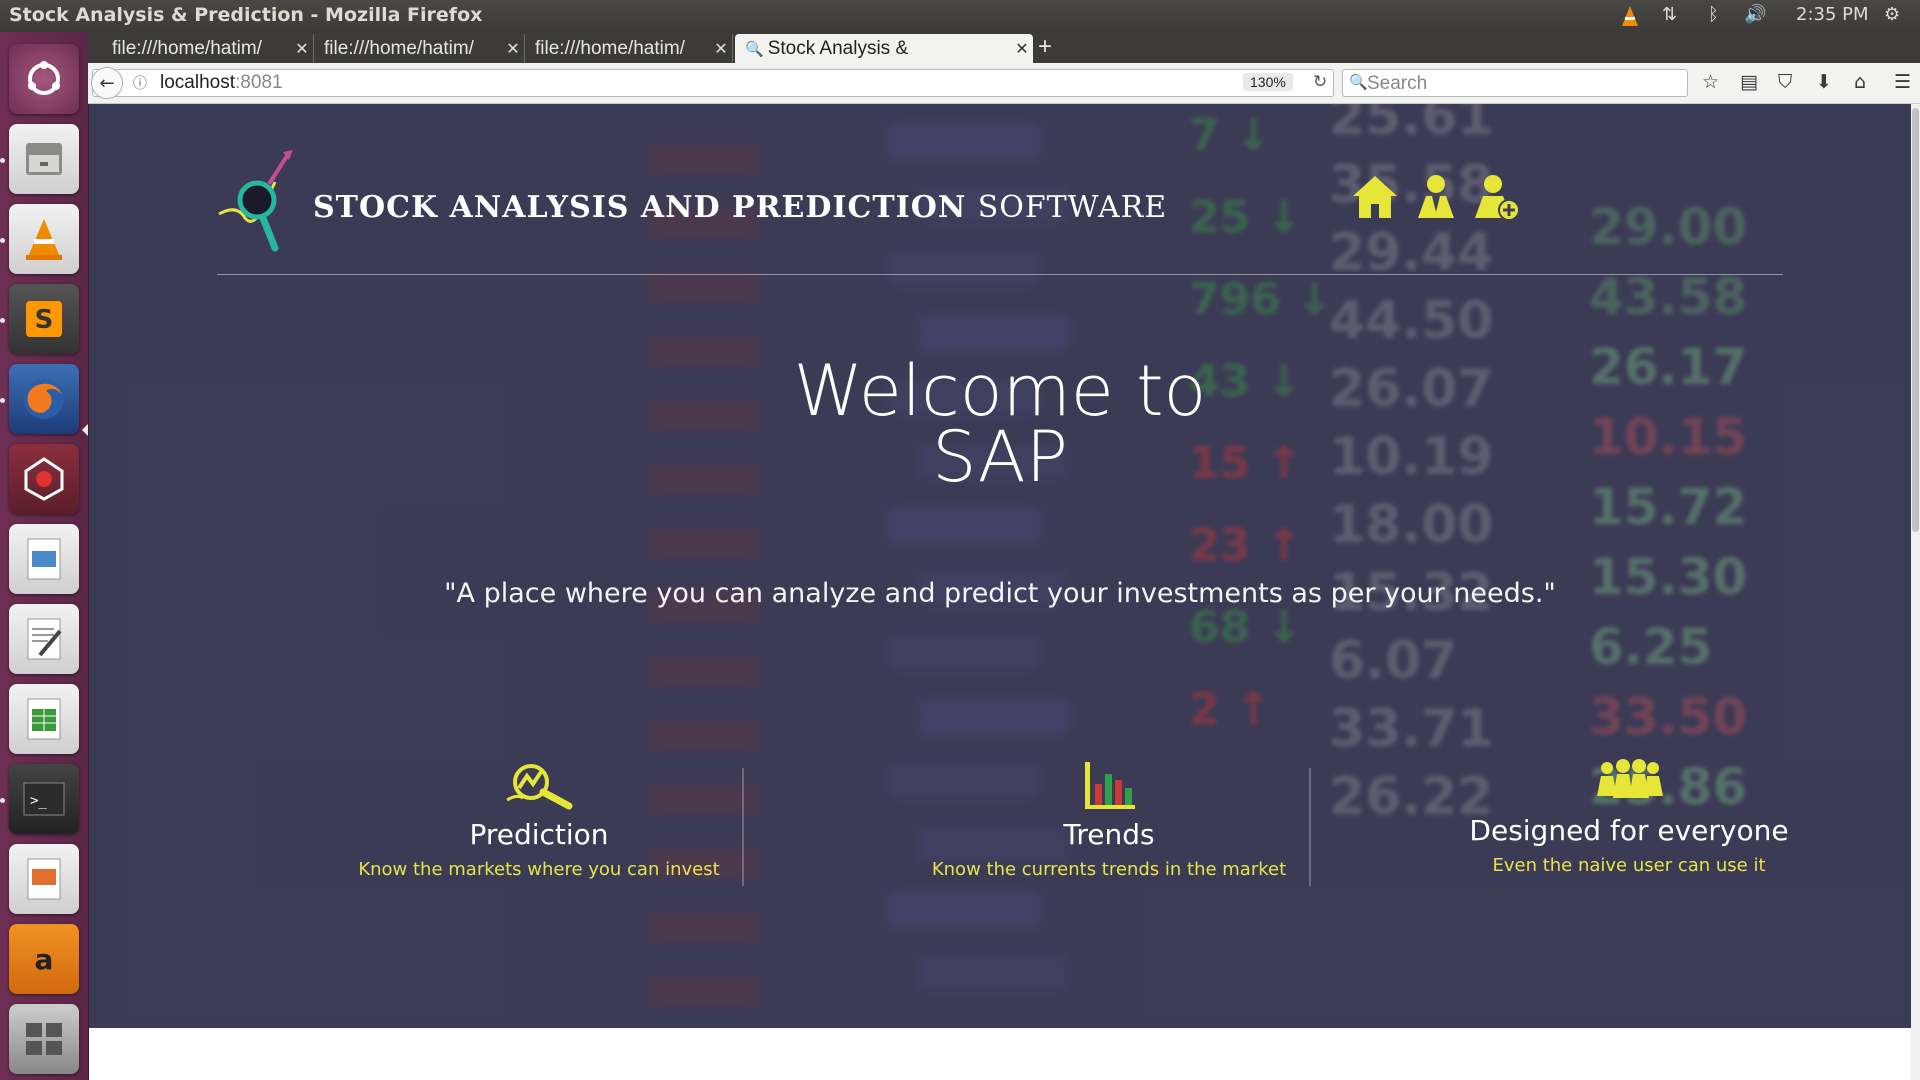 The width and height of the screenshot is (1920, 1080). What do you see at coordinates (1109, 786) in the screenshot?
I see `bar-chart-icon` at bounding box center [1109, 786].